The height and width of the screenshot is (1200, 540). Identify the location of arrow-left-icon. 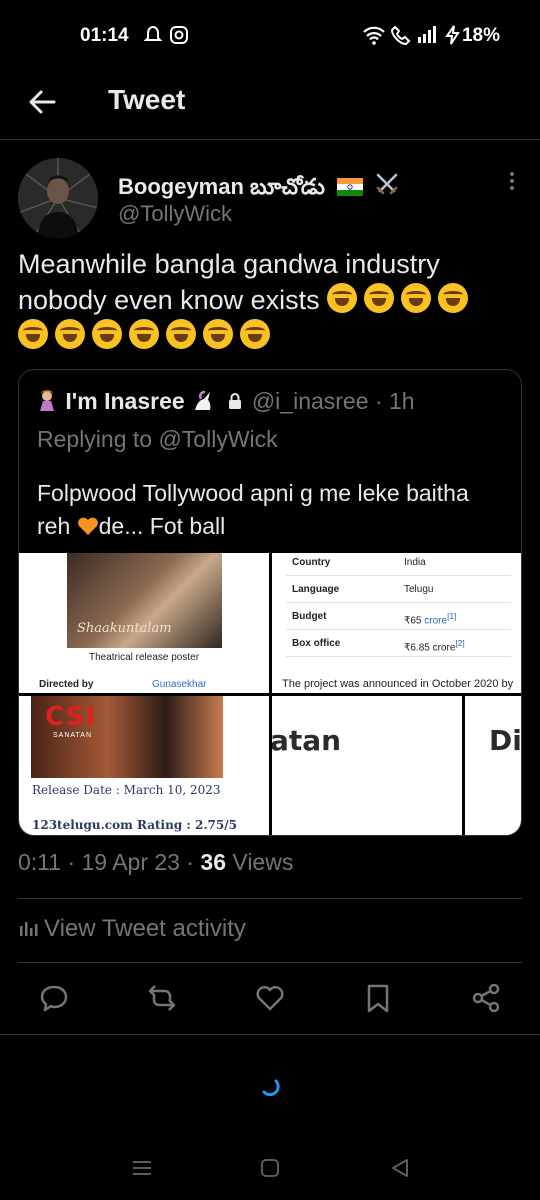
(42, 102).